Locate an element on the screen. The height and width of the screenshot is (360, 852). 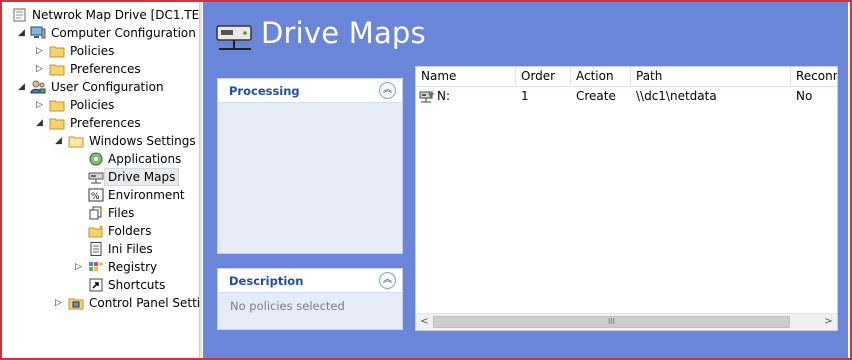
tree-item-computer-configuration: ◢ Computer Configuration is located at coordinates (101, 33).